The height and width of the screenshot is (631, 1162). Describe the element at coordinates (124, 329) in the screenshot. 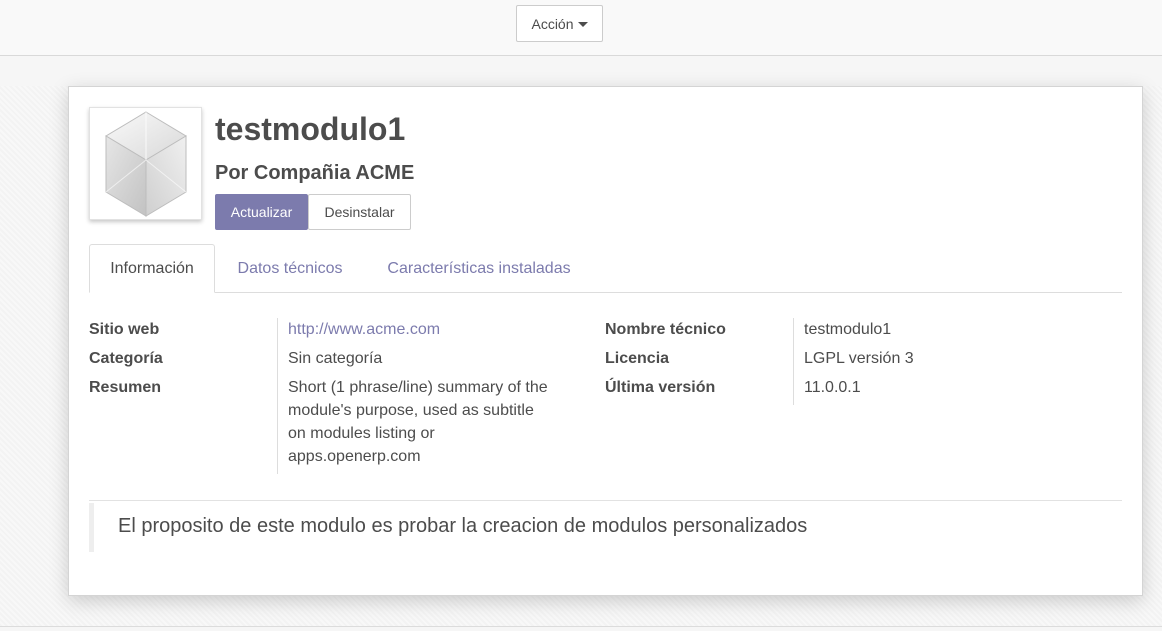

I see `website-label: Sitio web` at that location.